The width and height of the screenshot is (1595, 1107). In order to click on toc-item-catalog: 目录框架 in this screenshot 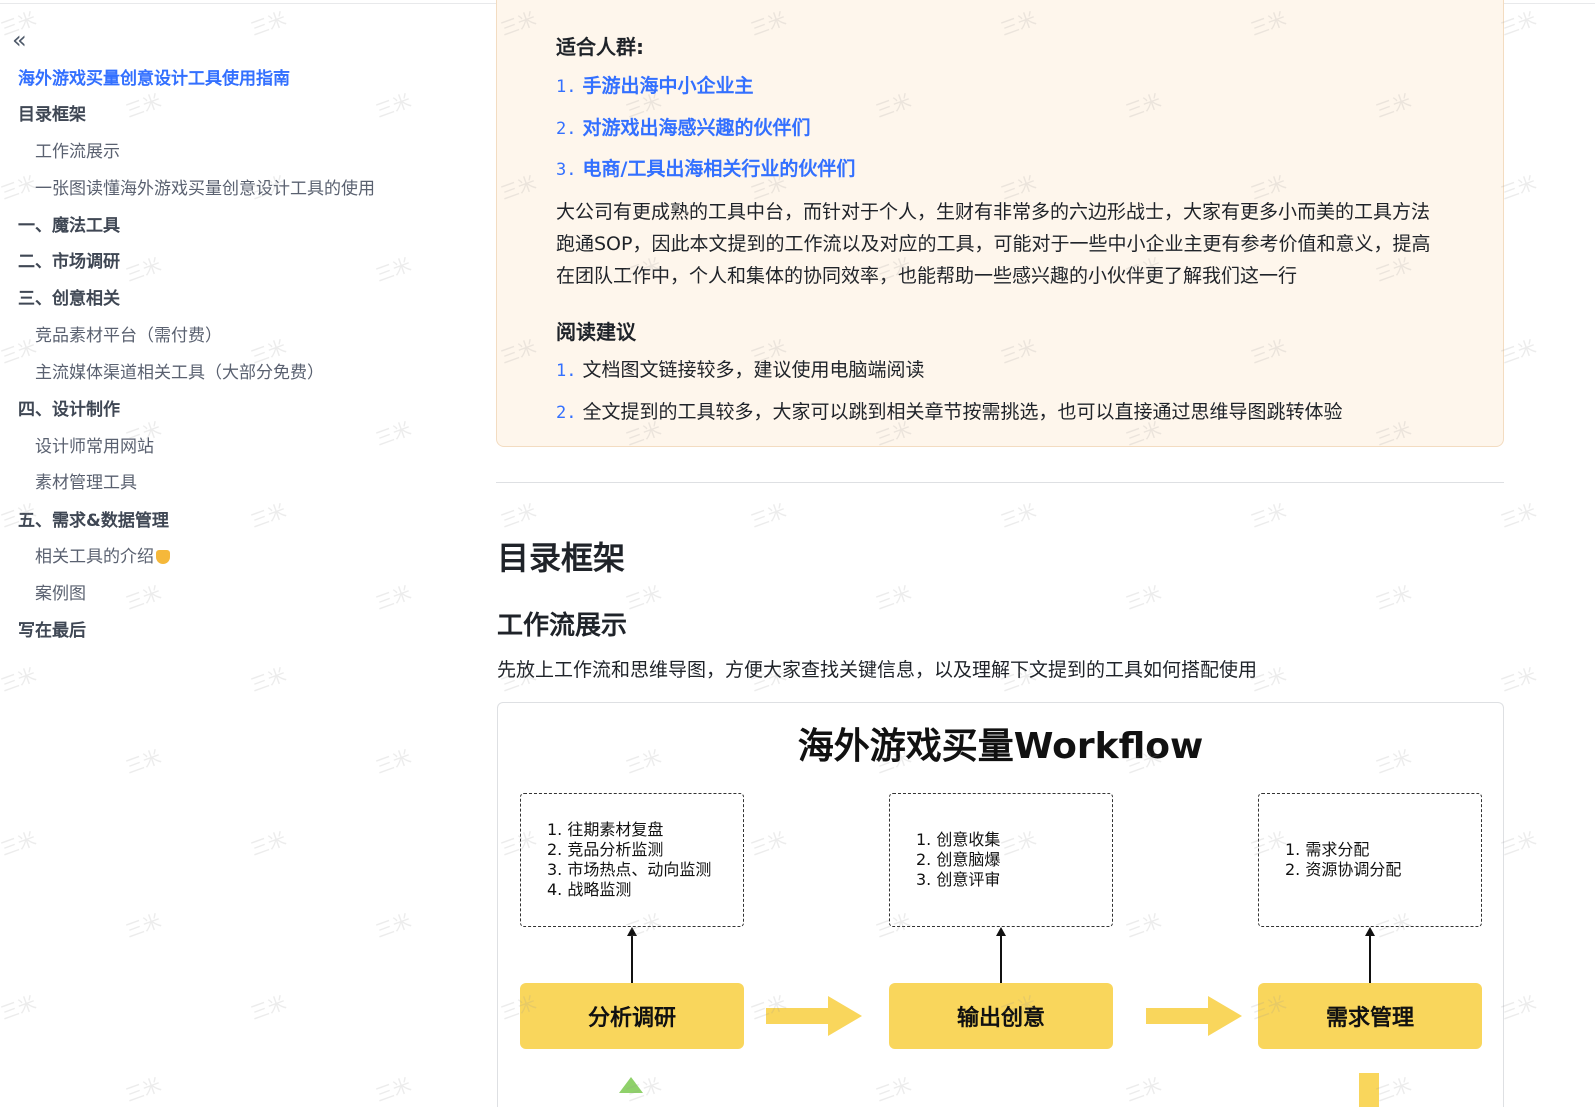, I will do `click(52, 115)`.